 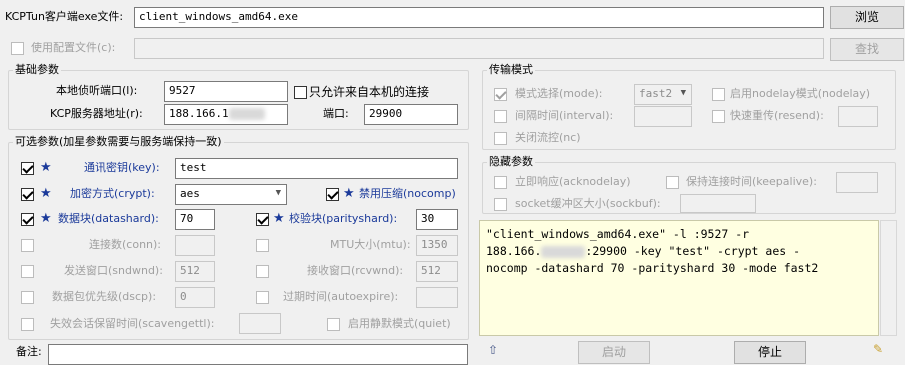 What do you see at coordinates (316, 168) in the screenshot?
I see `key-input: test` at bounding box center [316, 168].